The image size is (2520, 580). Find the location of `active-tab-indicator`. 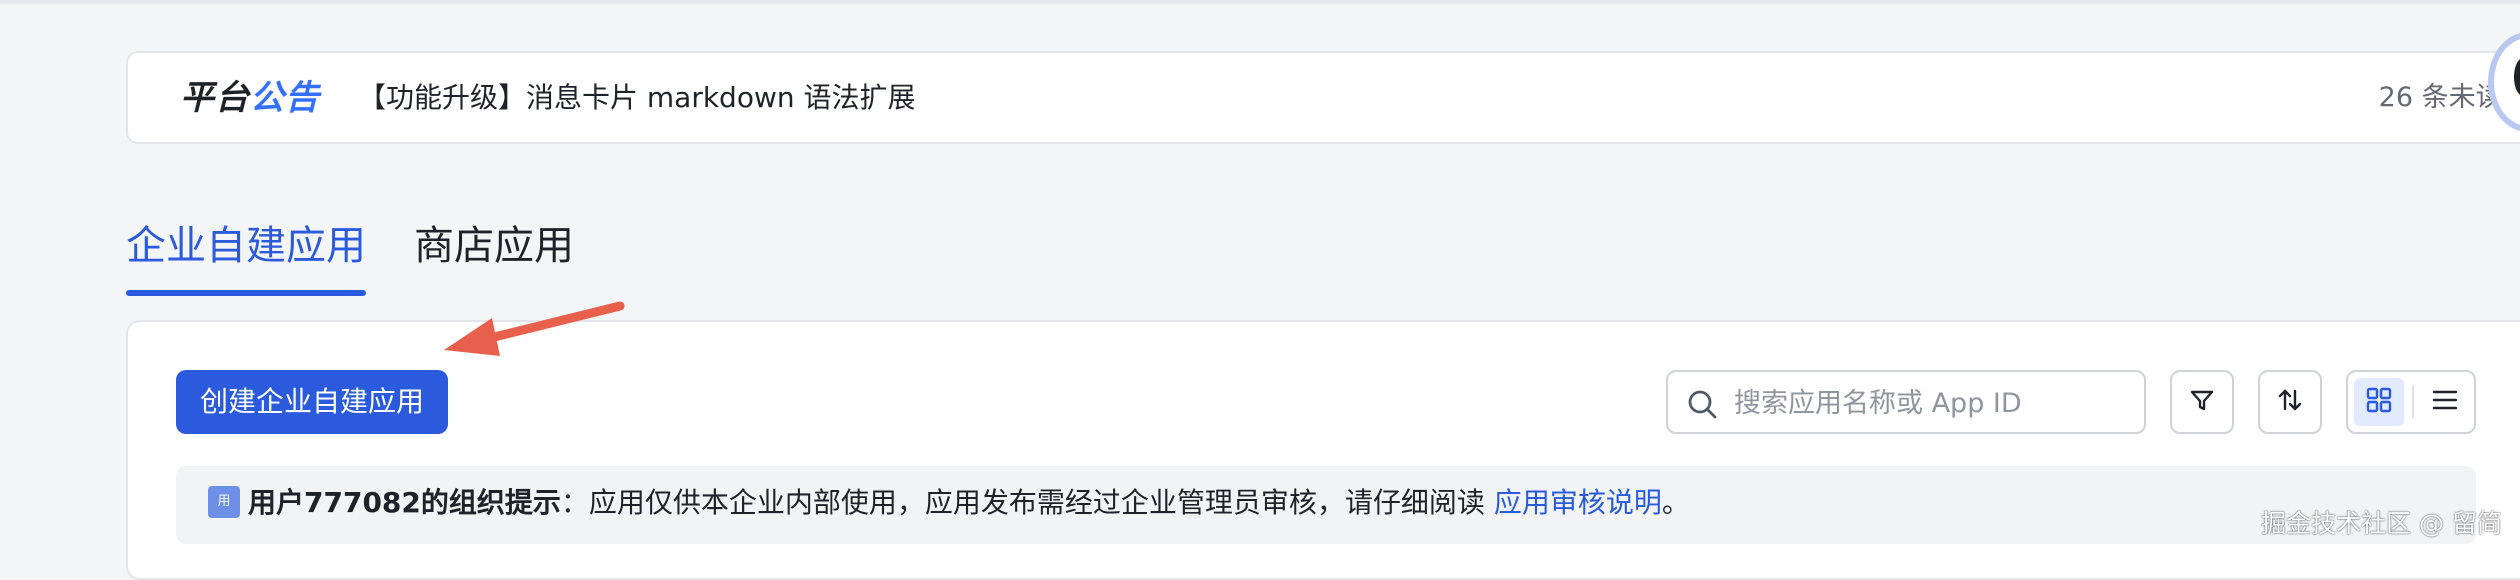

active-tab-indicator is located at coordinates (246, 293).